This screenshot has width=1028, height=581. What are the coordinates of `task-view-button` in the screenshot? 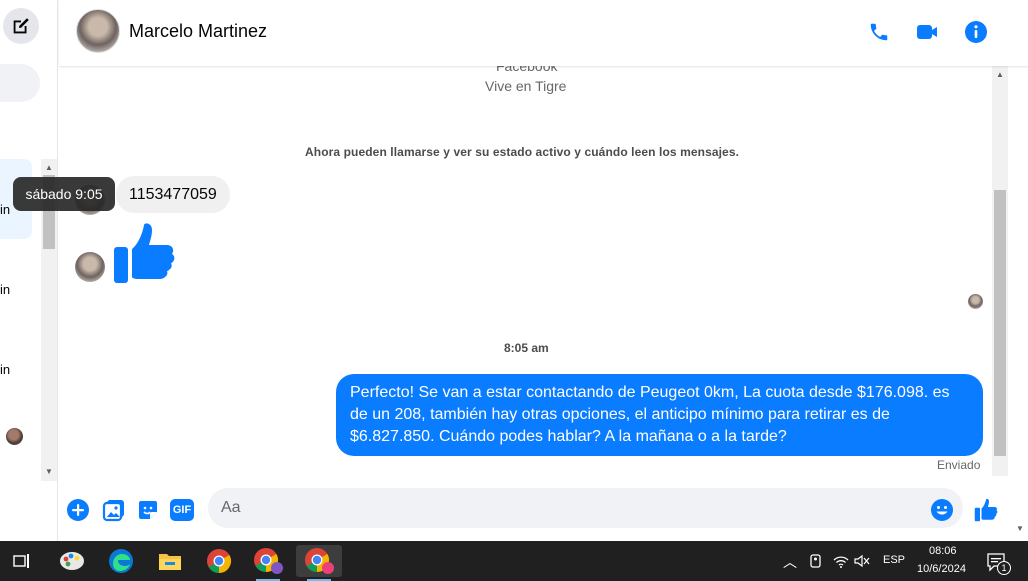 It's located at (22, 561).